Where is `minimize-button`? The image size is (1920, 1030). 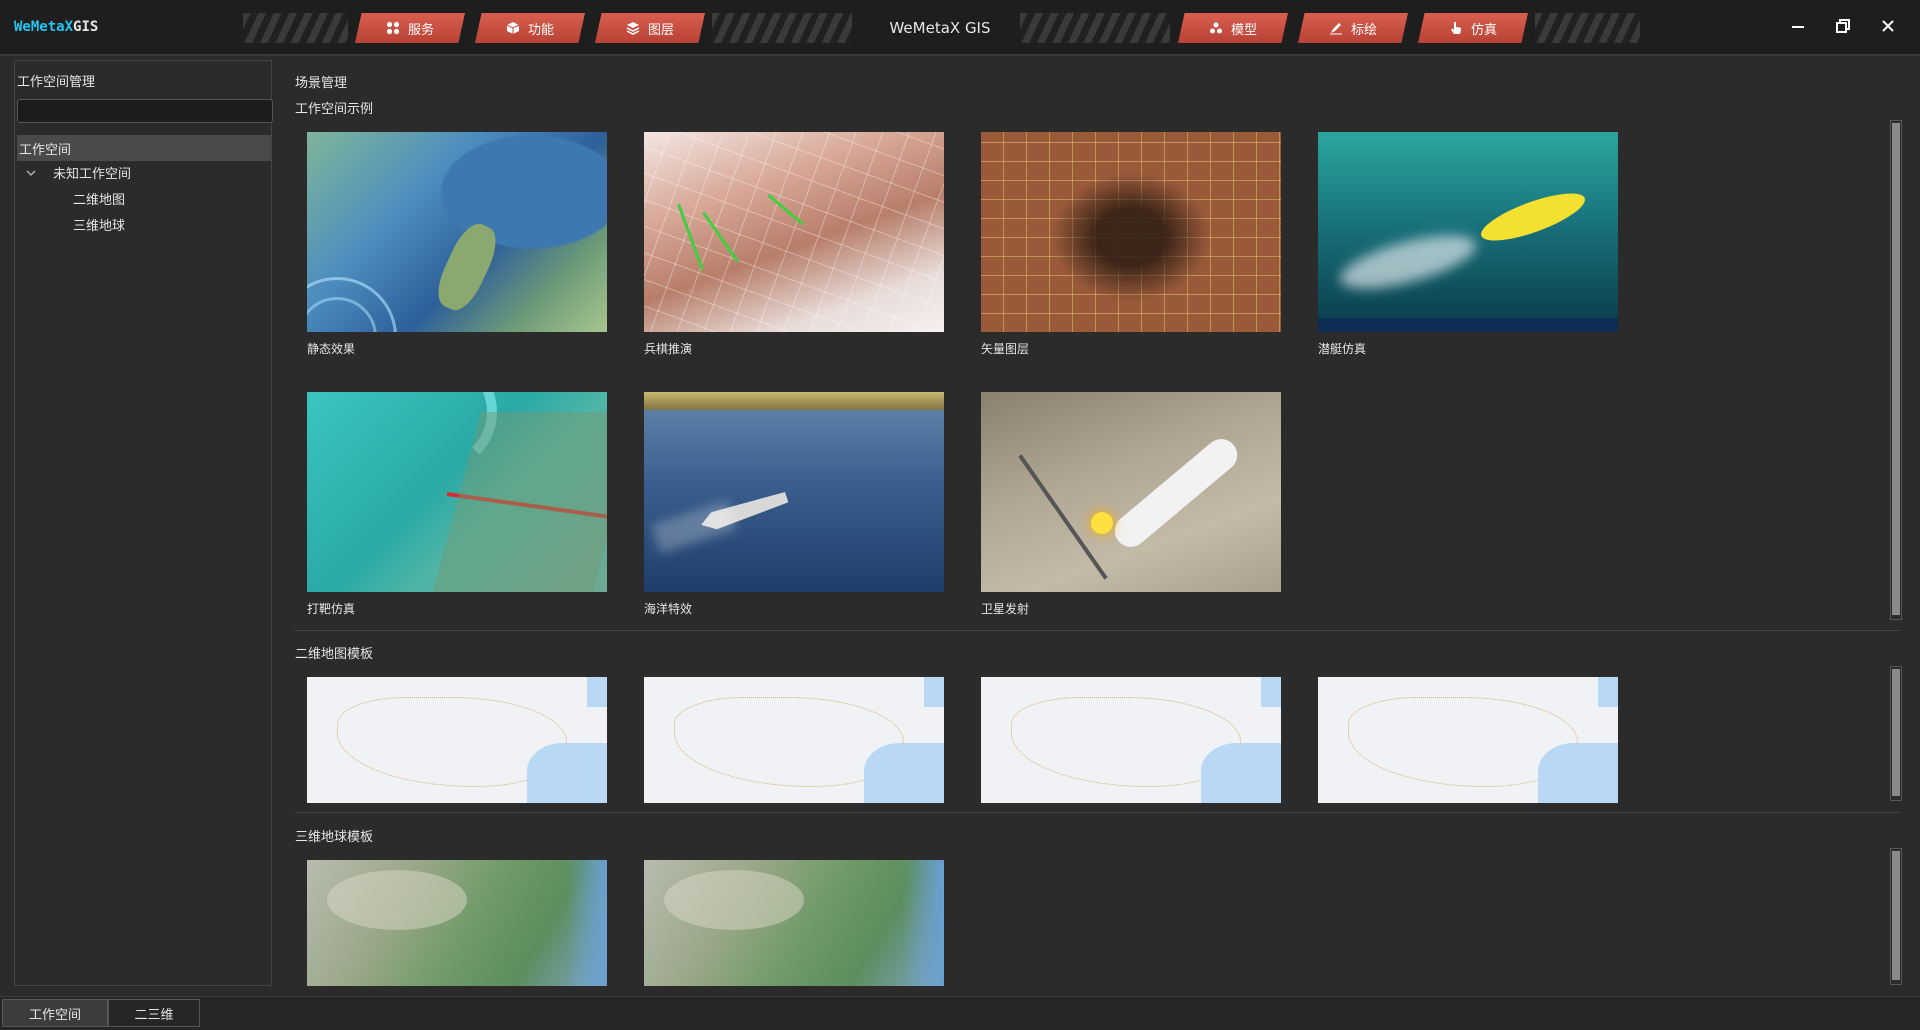 minimize-button is located at coordinates (1798, 28).